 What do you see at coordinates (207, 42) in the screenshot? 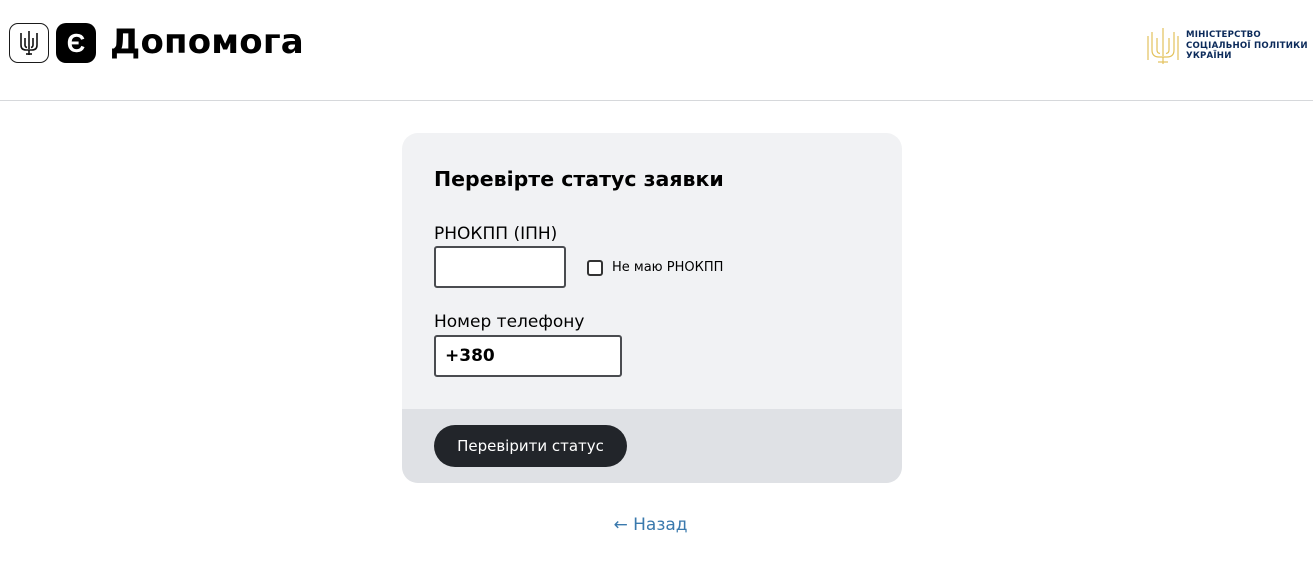
I see `brand-title: Допомога` at bounding box center [207, 42].